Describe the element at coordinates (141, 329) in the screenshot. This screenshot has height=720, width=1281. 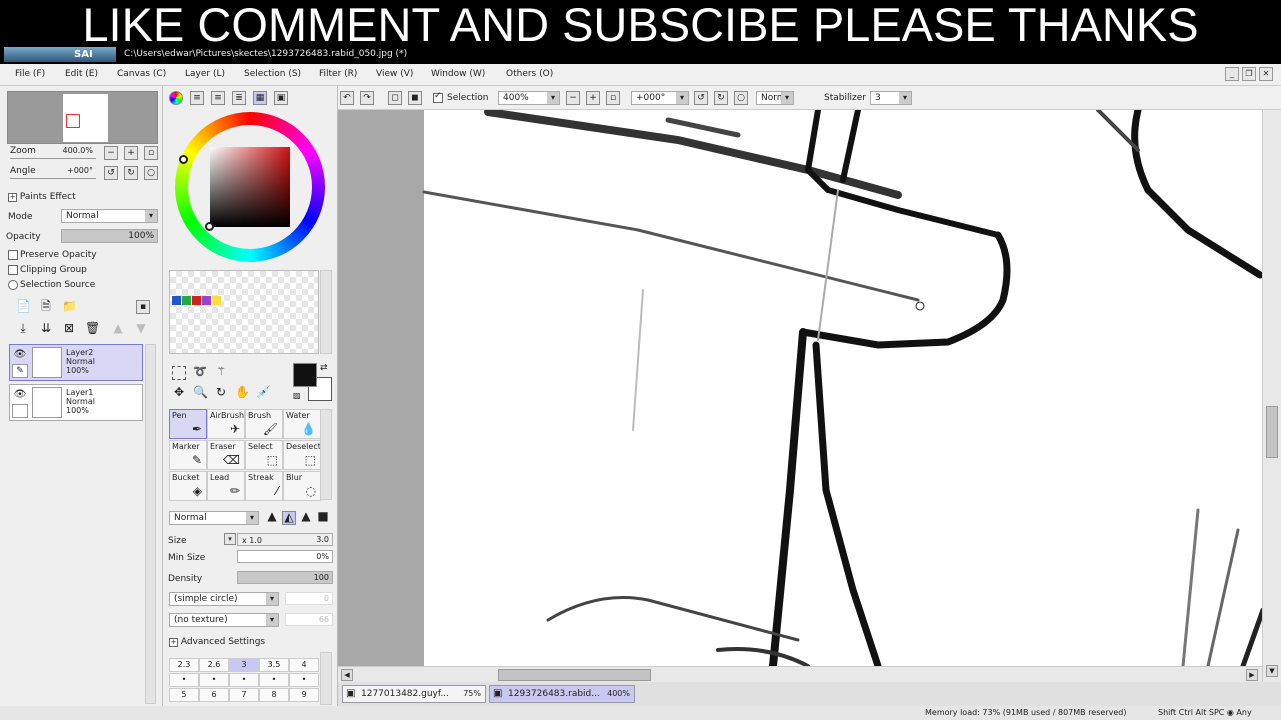
I see `layer-down-icon: ▼` at that location.